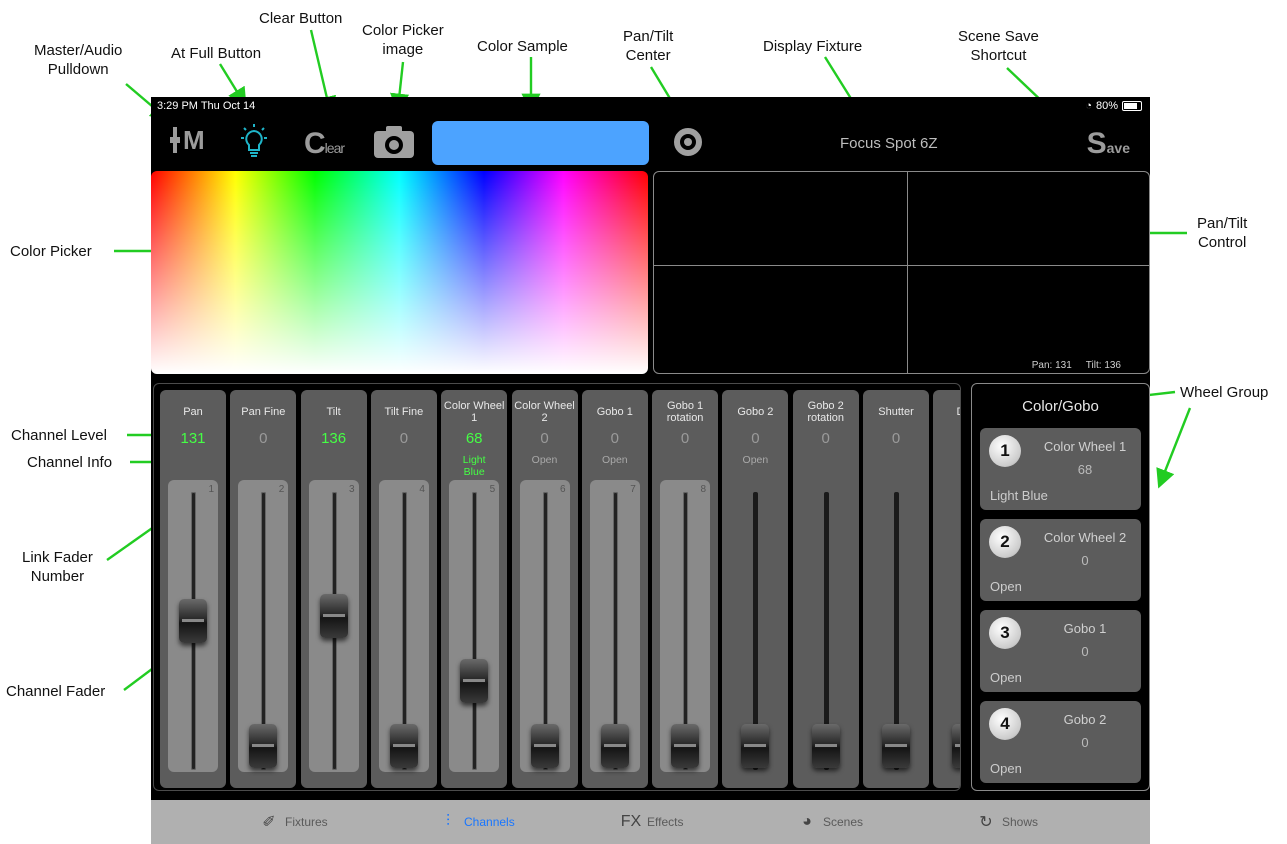  I want to click on shows-icon: ↻, so click(986, 822).